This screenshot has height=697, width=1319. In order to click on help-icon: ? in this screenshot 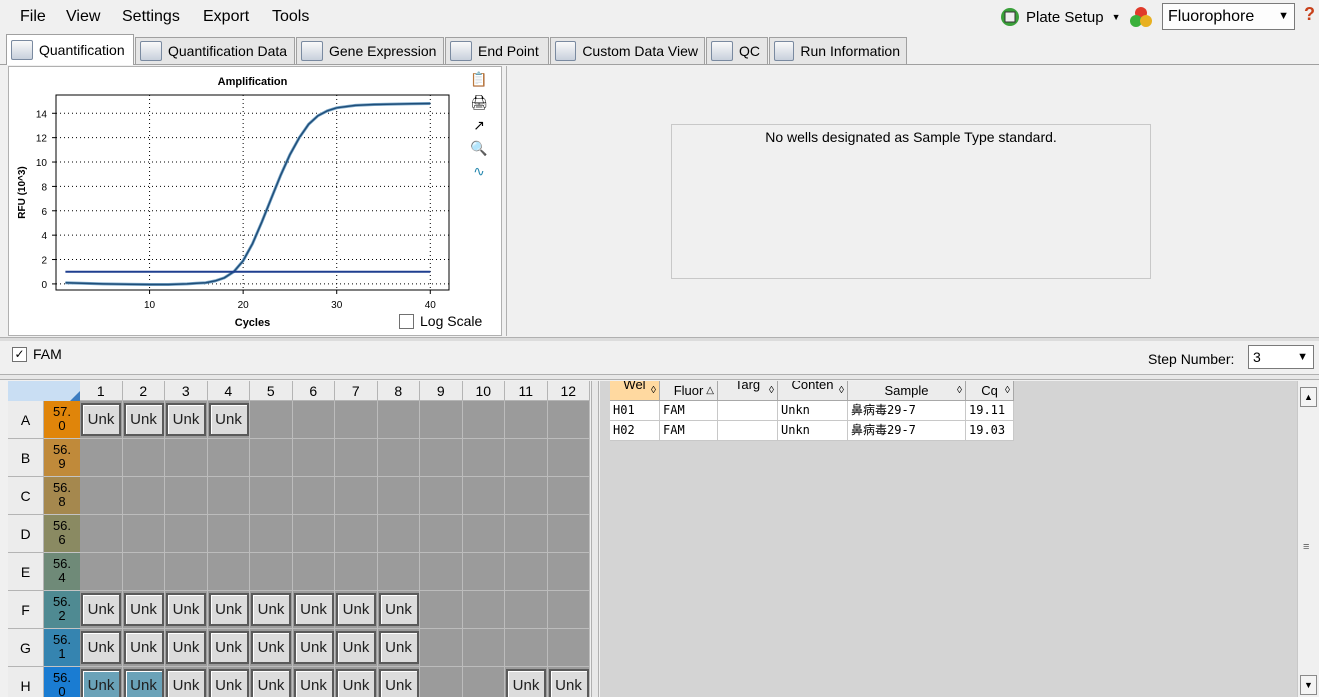, I will do `click(1309, 14)`.